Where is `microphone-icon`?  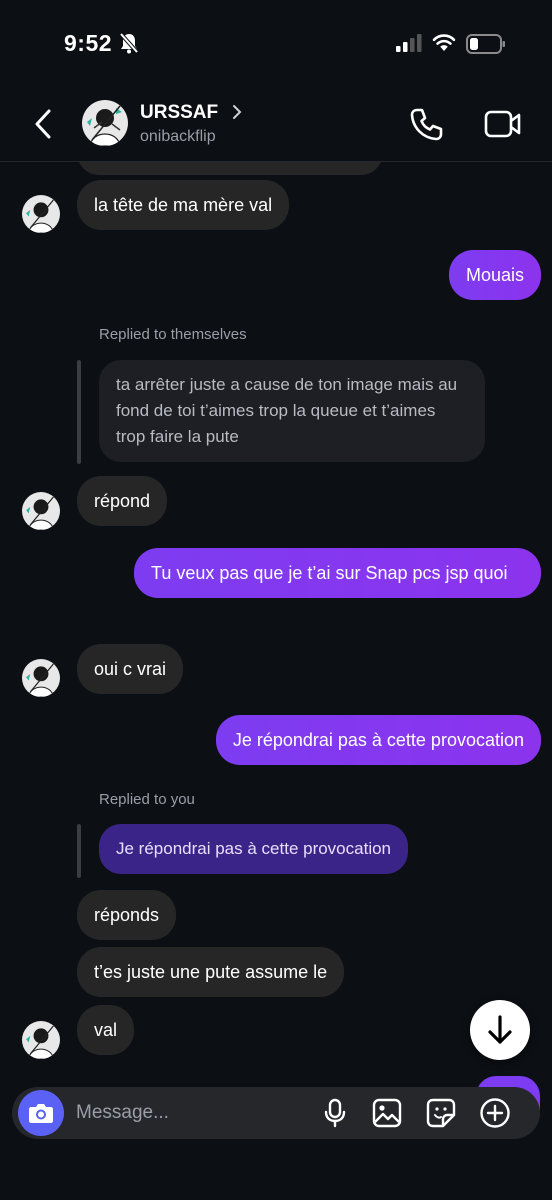
microphone-icon is located at coordinates (335, 1113).